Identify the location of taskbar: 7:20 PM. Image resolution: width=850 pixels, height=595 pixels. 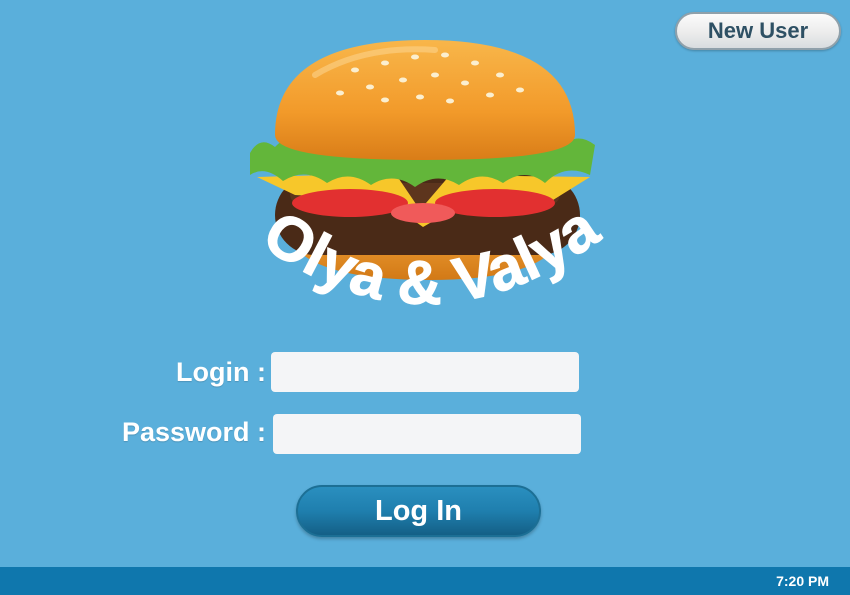
(425, 581).